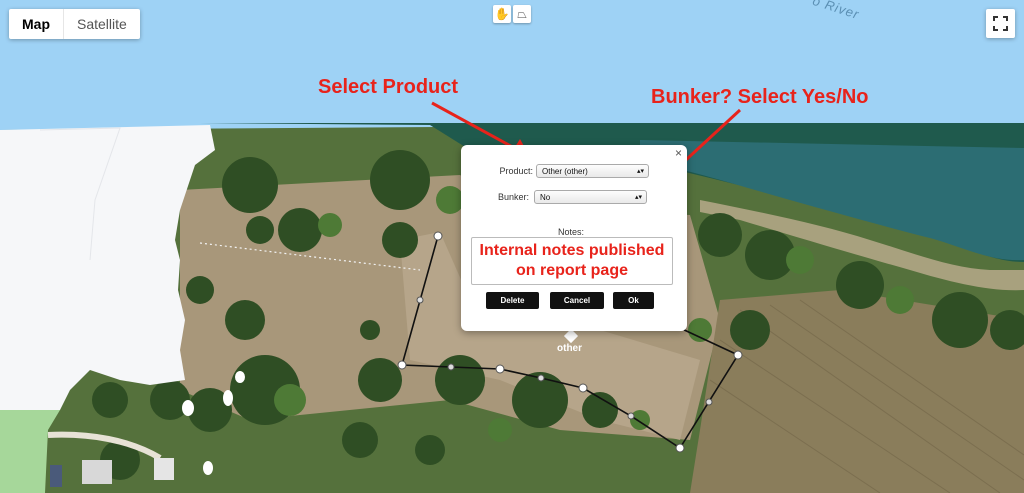 Image resolution: width=1024 pixels, height=493 pixels. Describe the element at coordinates (522, 14) in the screenshot. I see `polygon-icon: ⏢` at that location.